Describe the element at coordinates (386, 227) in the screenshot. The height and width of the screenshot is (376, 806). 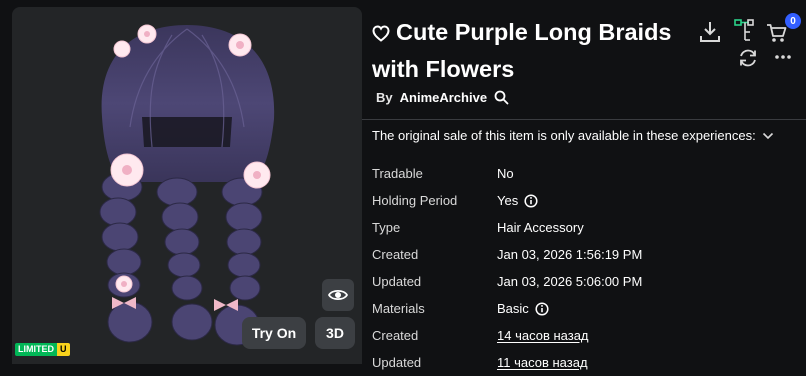
I see `detail-key: Type` at that location.